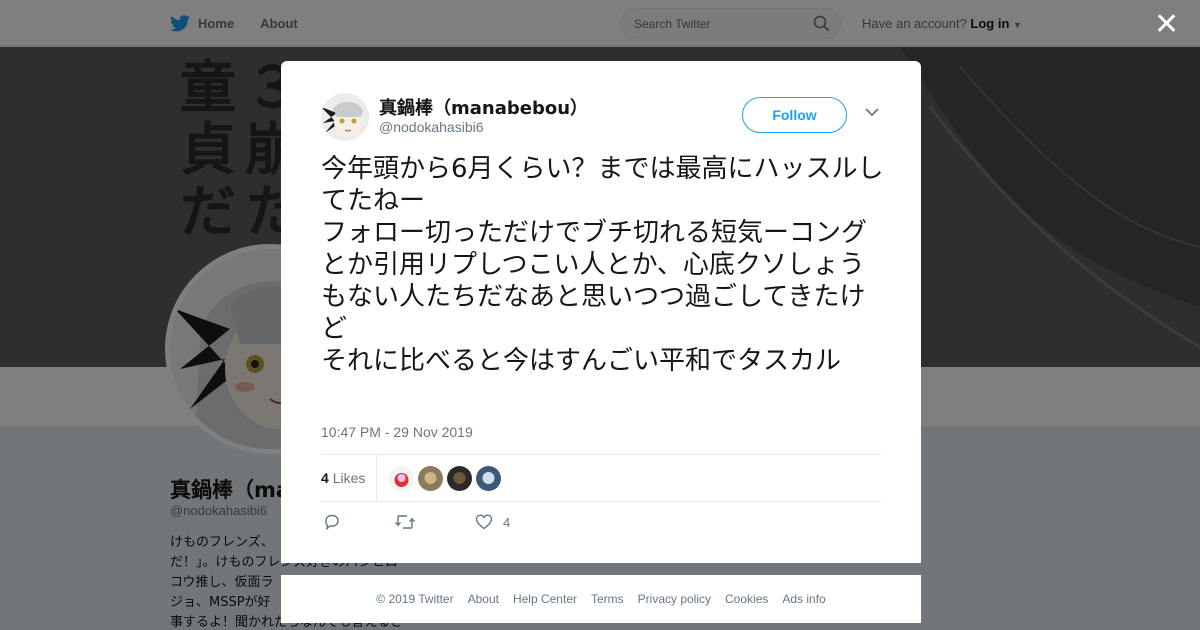 The width and height of the screenshot is (1200, 630). Describe the element at coordinates (397, 432) in the screenshot. I see `tweet-timestamp: 10:47 PM - 29 Nov 2019` at that location.